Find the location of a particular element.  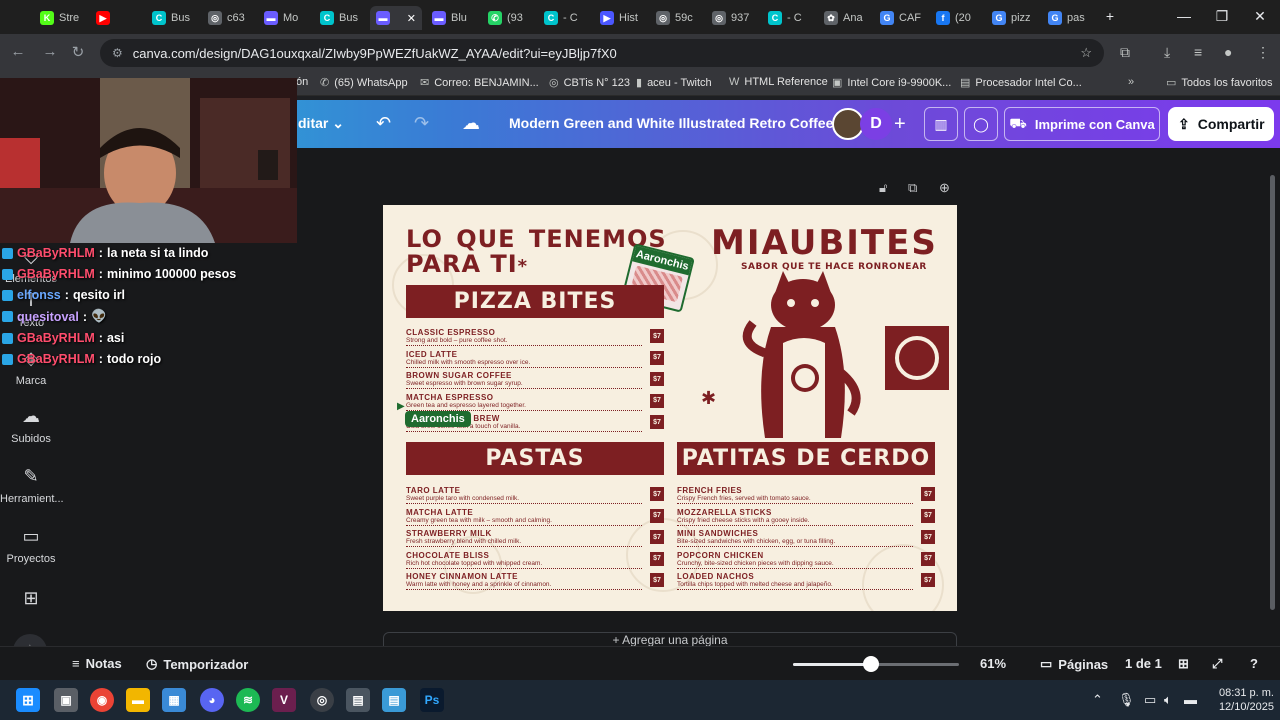

bookmark-item: ón is located at coordinates (302, 82).